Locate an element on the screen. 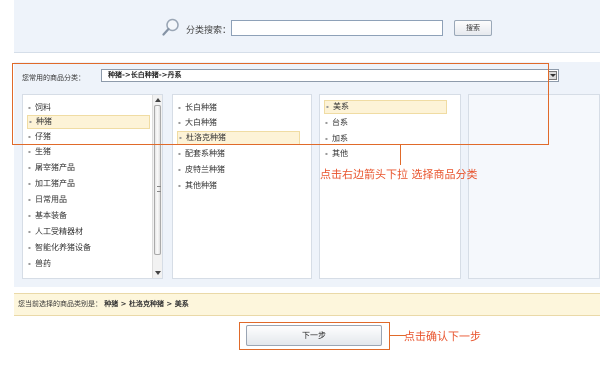 This screenshot has height=368, width=600. search-bar: 分类搜索： 搜索 is located at coordinates (307, 26).